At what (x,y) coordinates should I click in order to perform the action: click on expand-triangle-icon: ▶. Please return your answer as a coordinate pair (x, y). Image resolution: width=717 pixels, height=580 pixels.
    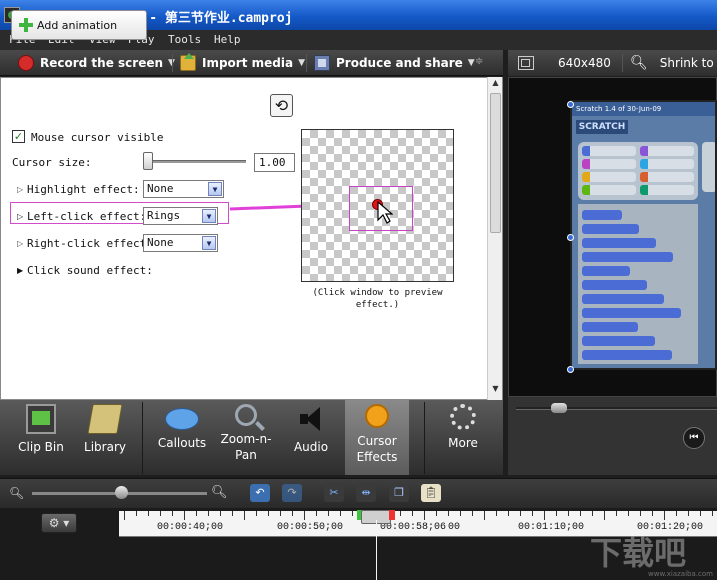
    Looking at the image, I should click on (20, 270).